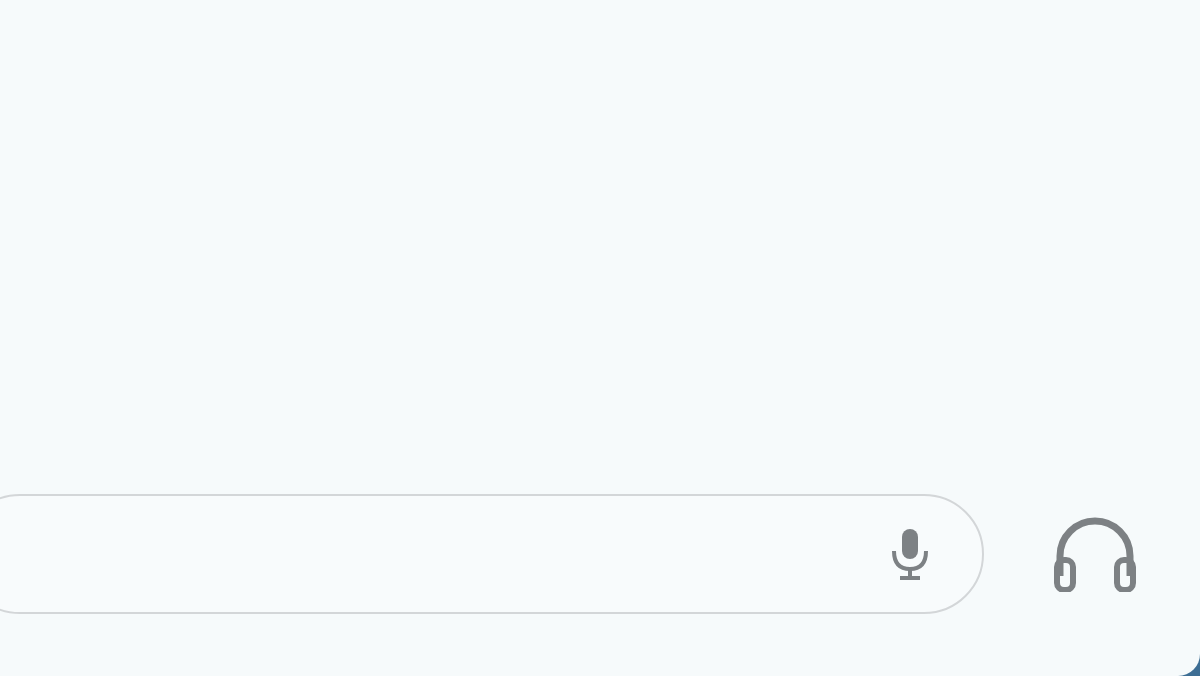 The width and height of the screenshot is (1200, 676). Describe the element at coordinates (1095, 554) in the screenshot. I see `headphones-icon` at that location.